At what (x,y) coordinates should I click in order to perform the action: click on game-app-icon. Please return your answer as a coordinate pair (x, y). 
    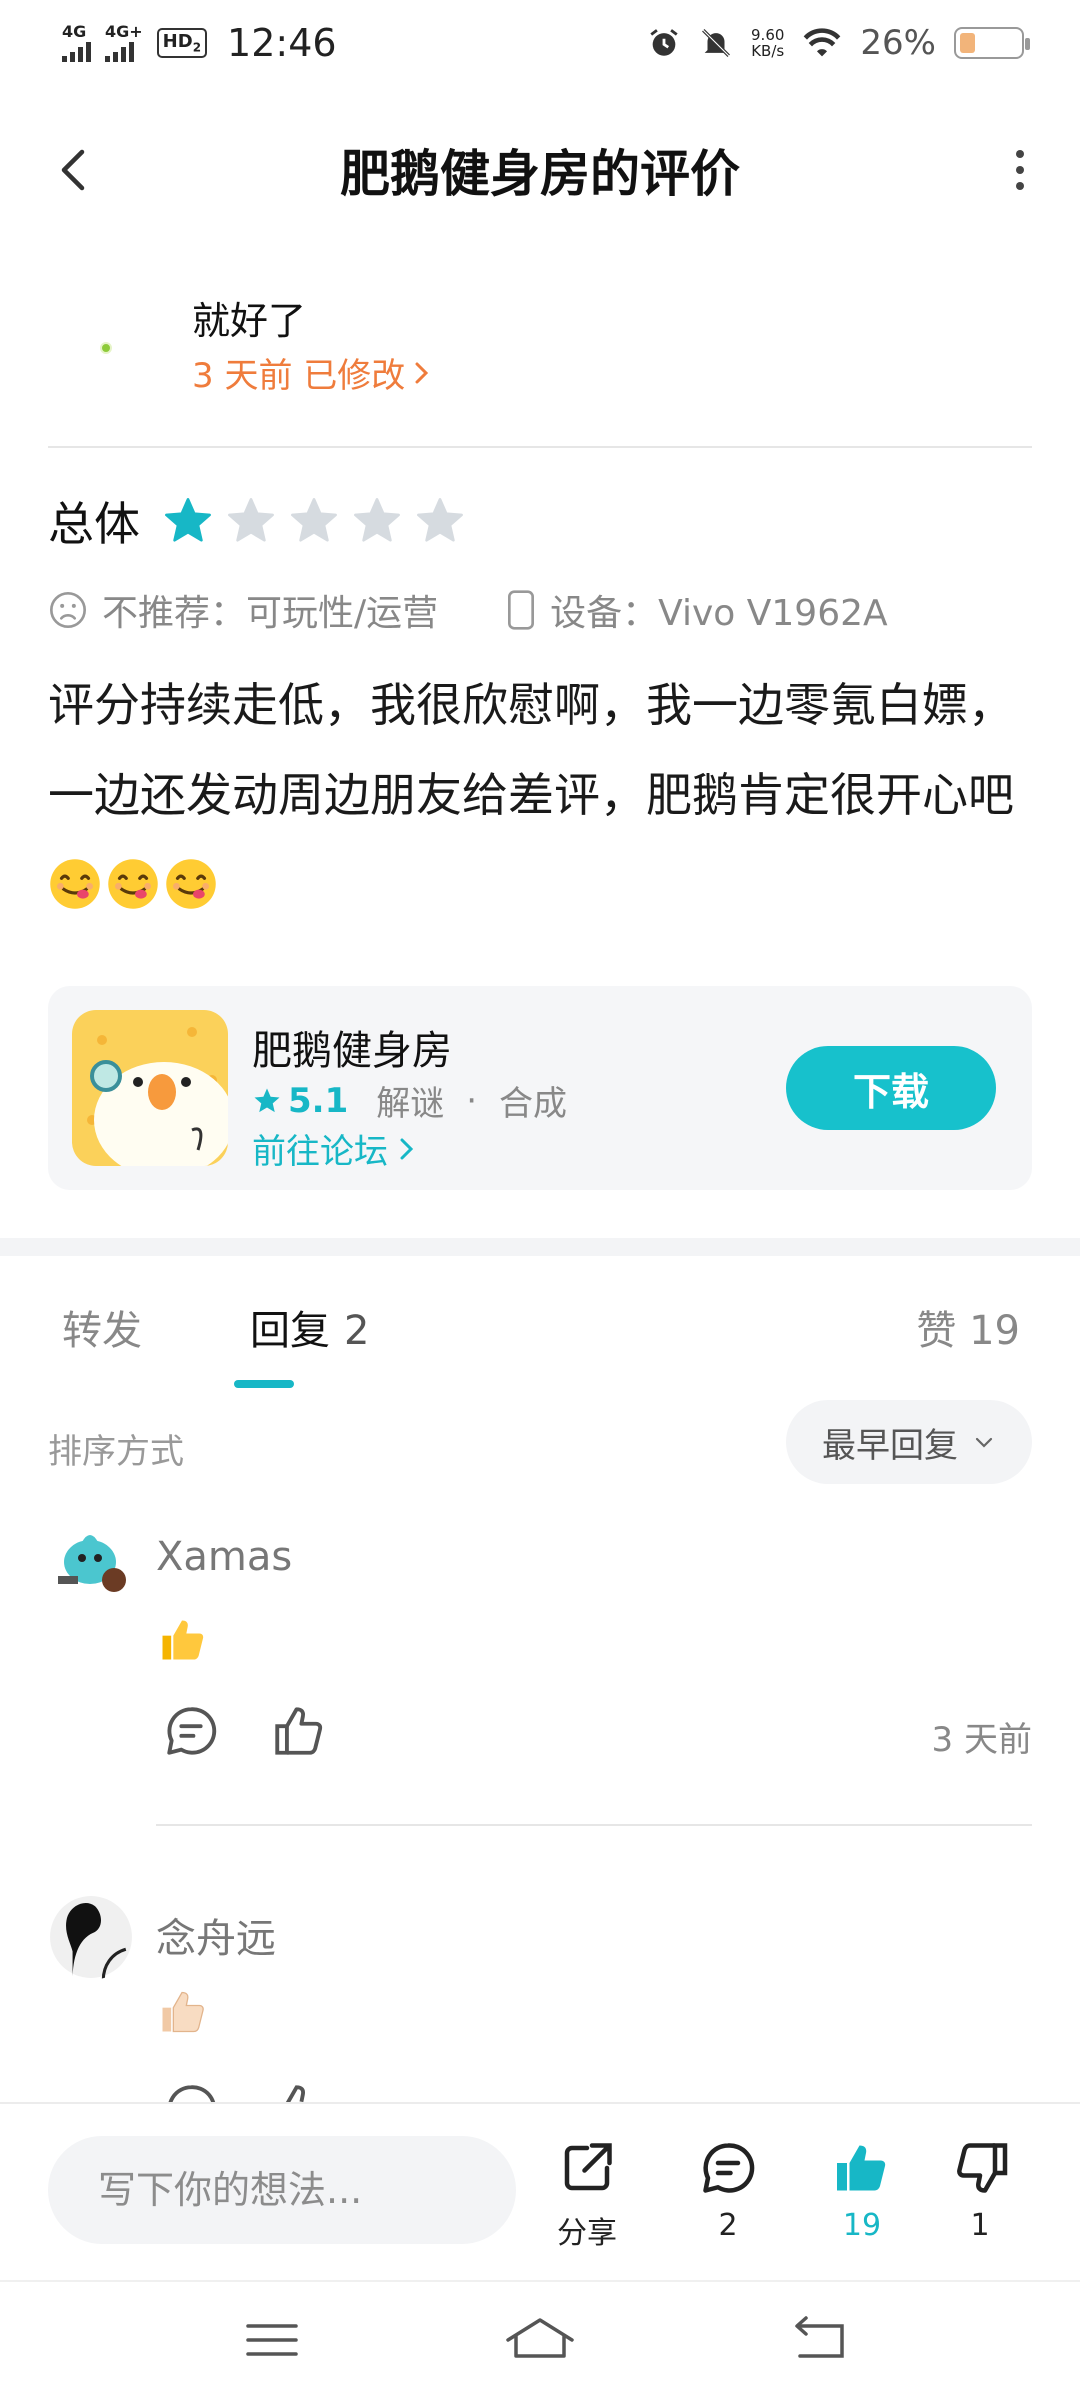
    Looking at the image, I should click on (150, 1088).